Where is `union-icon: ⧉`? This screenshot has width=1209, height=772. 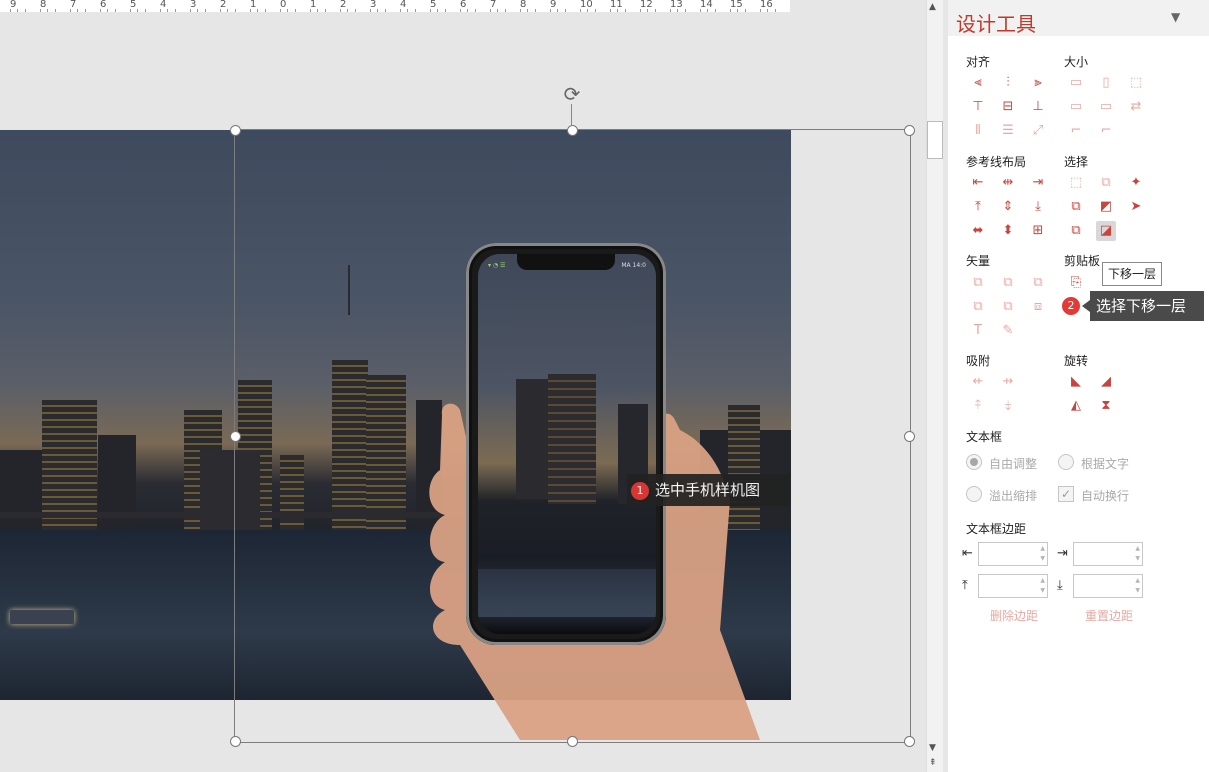 union-icon: ⧉ is located at coordinates (978, 283).